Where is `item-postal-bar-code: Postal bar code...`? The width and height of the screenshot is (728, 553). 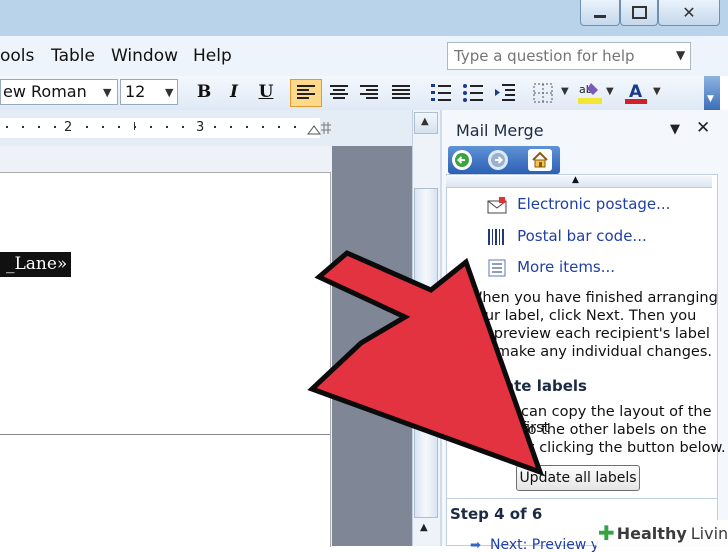 item-postal-bar-code: Postal bar code... is located at coordinates (566, 236).